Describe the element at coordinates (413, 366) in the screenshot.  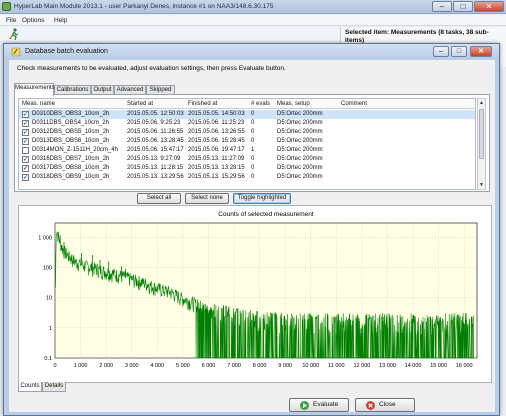
I see `x-tick-label: 14 000` at that location.